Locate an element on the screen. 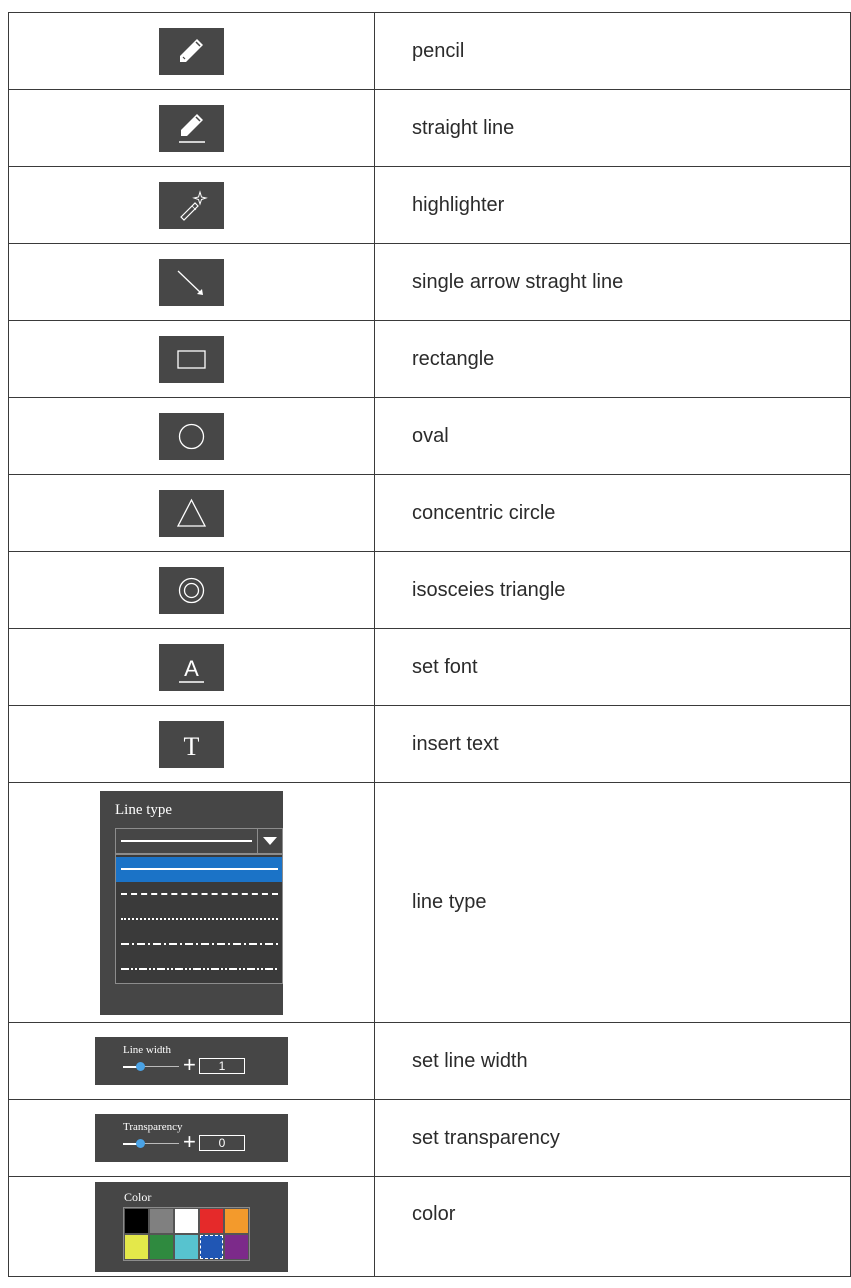 The height and width of the screenshot is (1288, 851). table-row: Line width + 1 set line width is located at coordinates (429, 1061).